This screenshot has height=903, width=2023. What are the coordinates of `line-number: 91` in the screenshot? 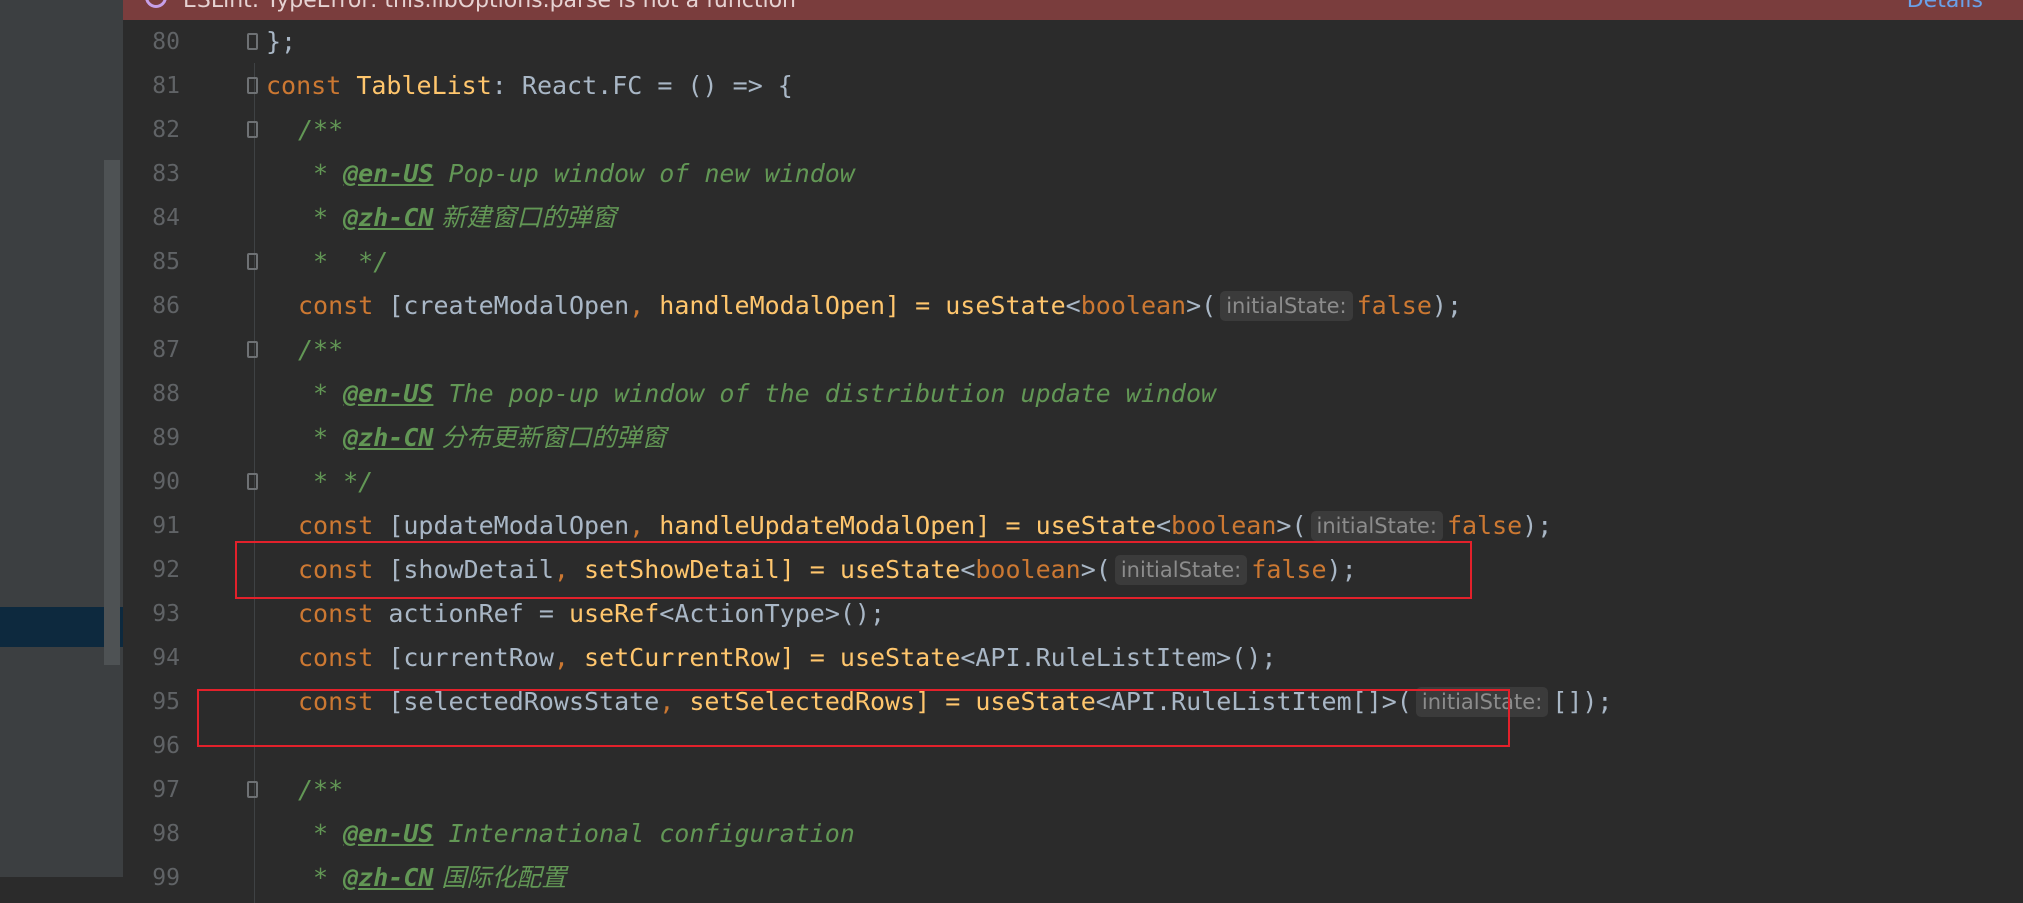 It's located at (166, 526).